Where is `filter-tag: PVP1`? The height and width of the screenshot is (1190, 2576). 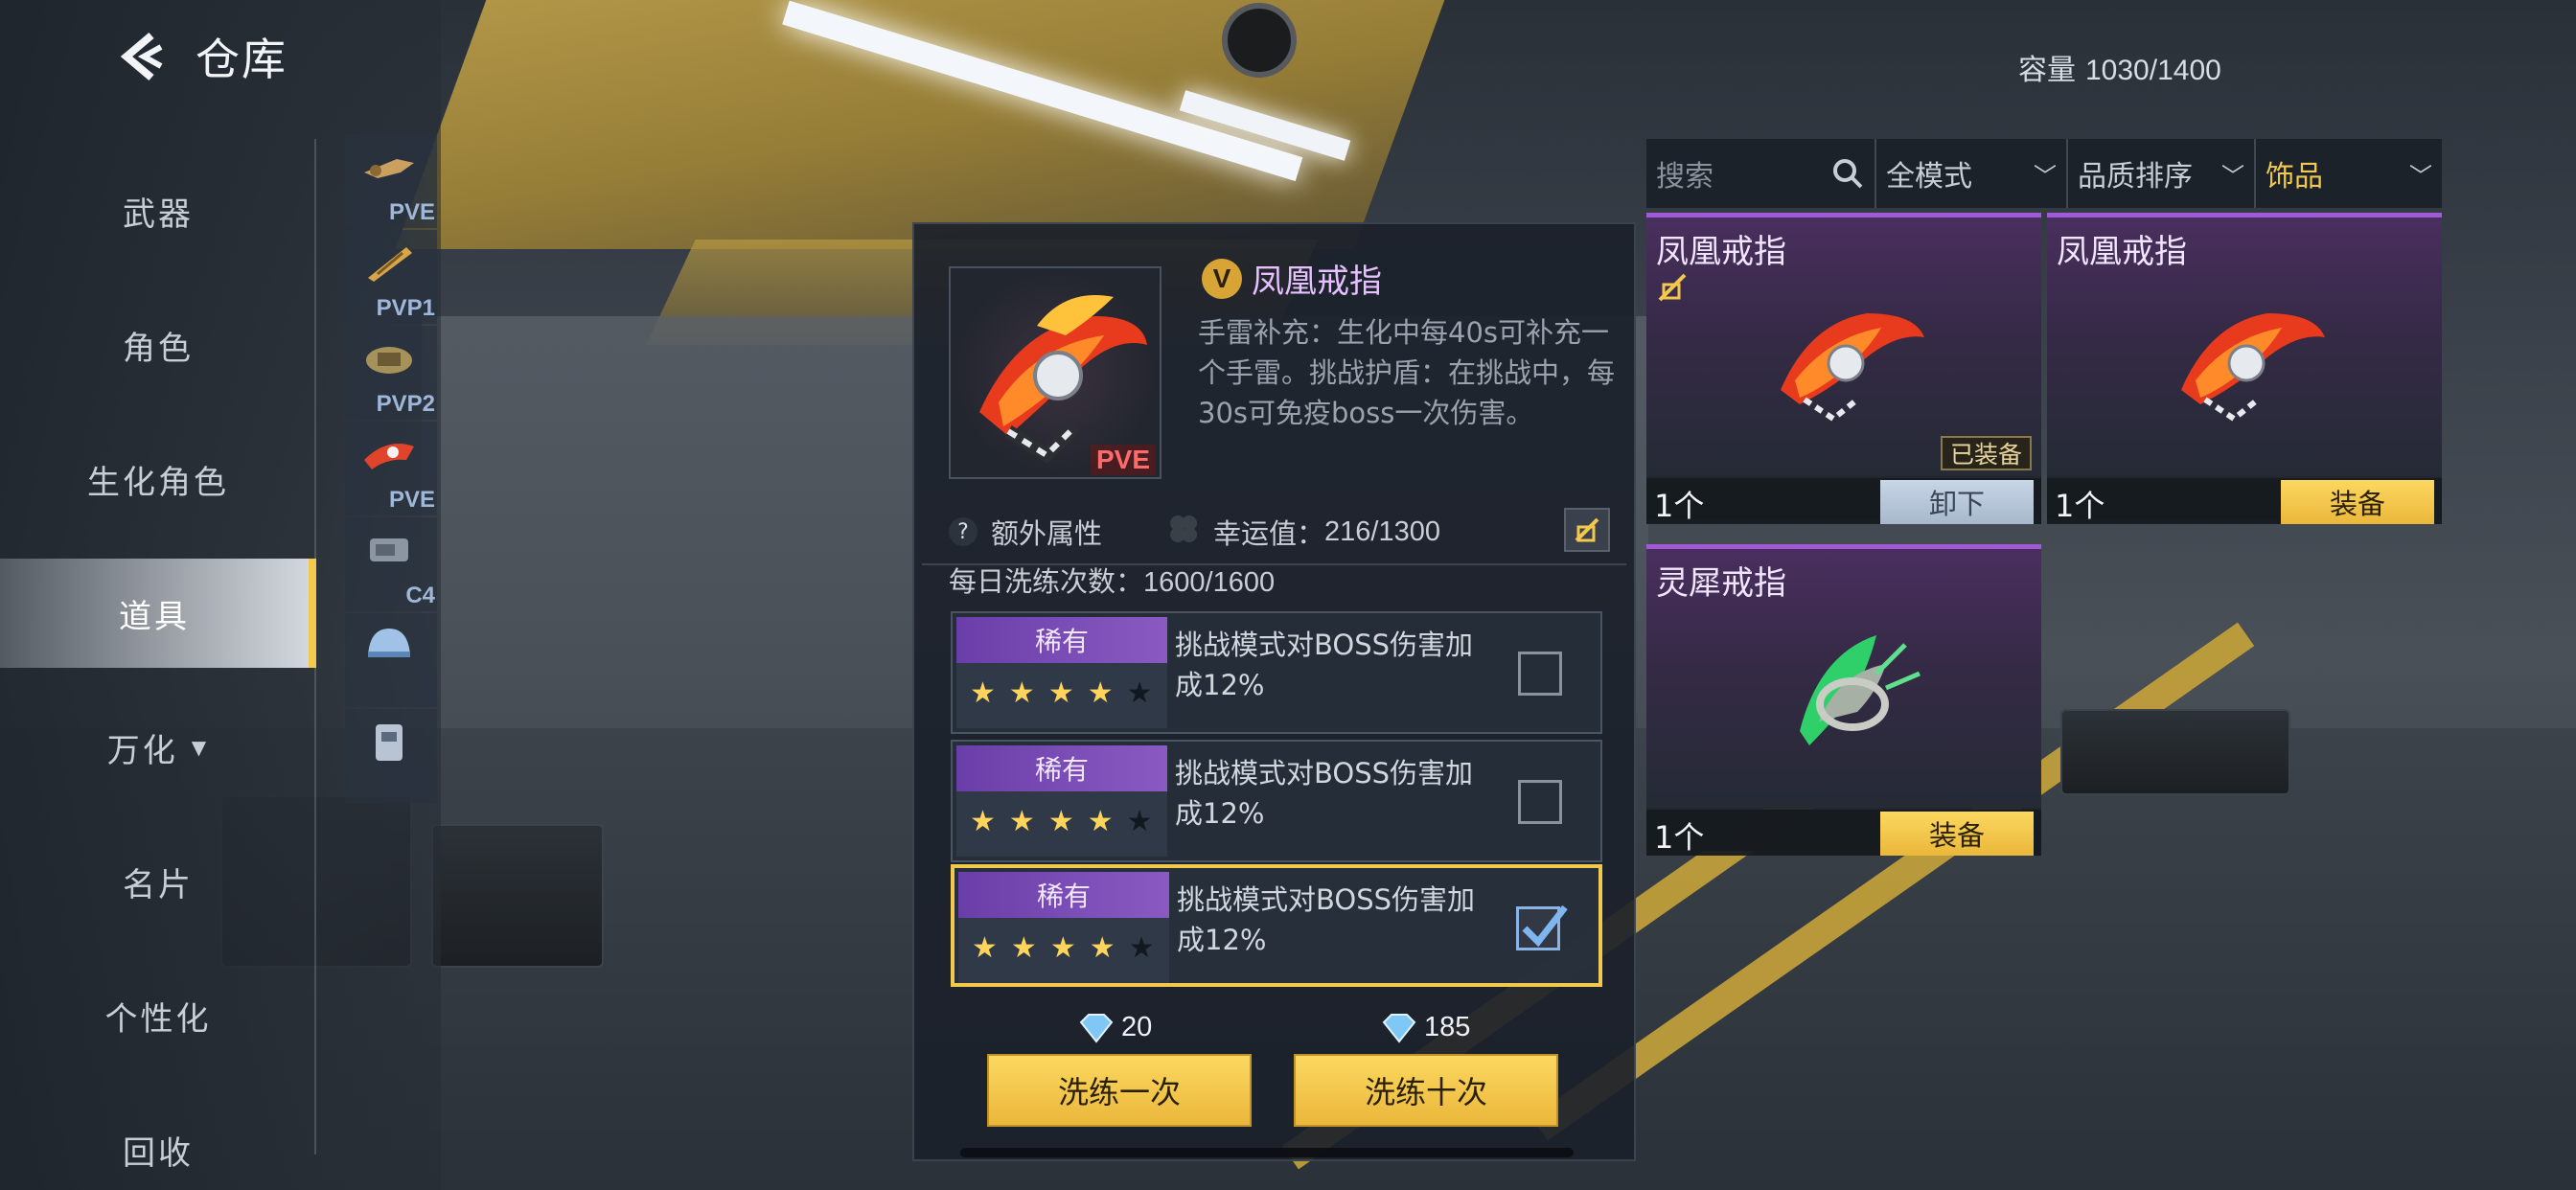 filter-tag: PVP1 is located at coordinates (405, 308).